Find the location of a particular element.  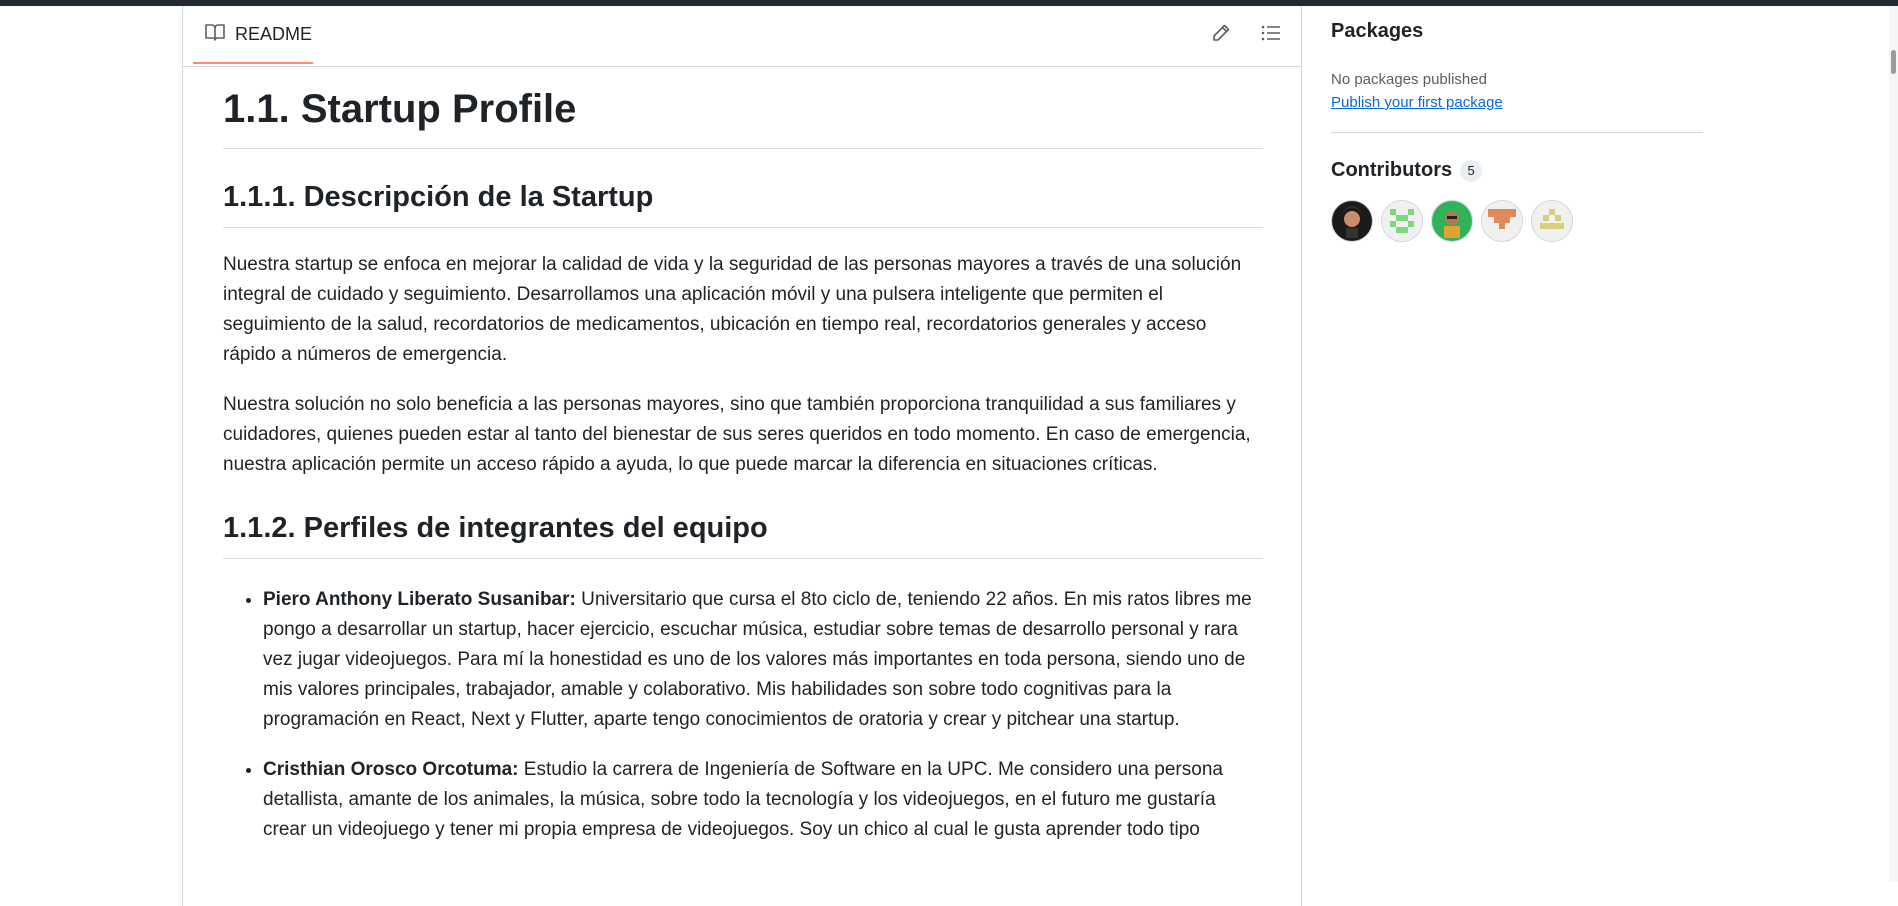

publish-package-link: Publish your first package is located at coordinates (1417, 102).